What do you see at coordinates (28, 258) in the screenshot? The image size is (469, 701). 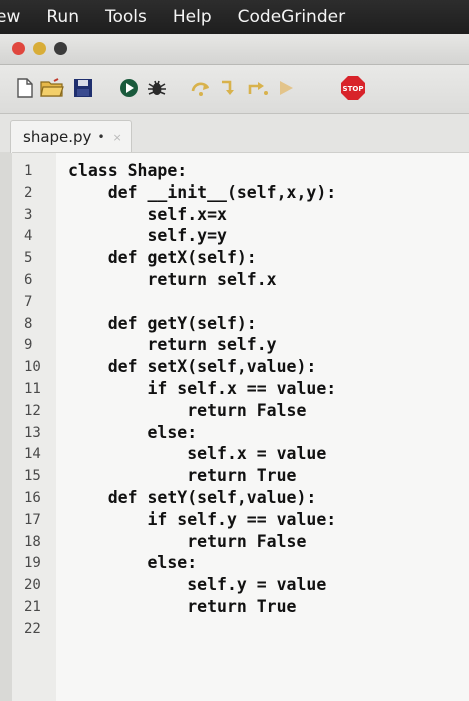 I see `line-number: 5` at bounding box center [28, 258].